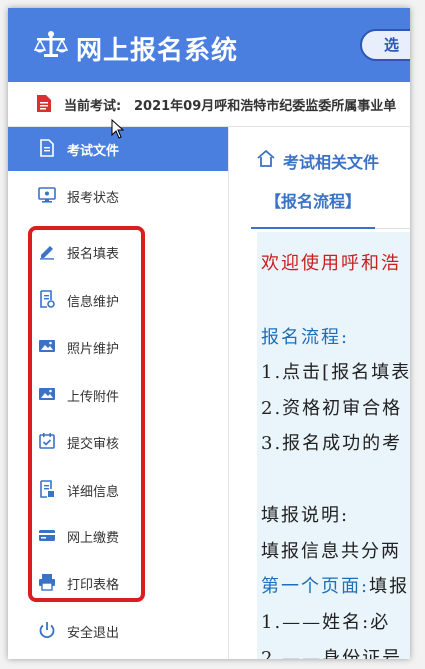 This screenshot has height=669, width=425. I want to click on sidebar-item-apply-status: 报考状态, so click(118, 196).